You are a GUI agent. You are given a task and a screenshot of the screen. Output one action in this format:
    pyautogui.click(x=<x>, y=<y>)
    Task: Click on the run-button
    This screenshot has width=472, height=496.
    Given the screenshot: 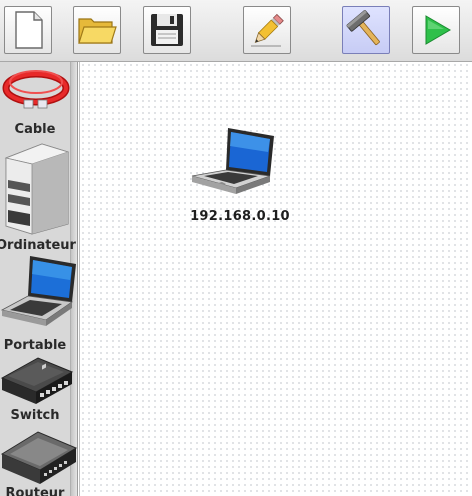 What is the action you would take?
    pyautogui.click(x=436, y=30)
    